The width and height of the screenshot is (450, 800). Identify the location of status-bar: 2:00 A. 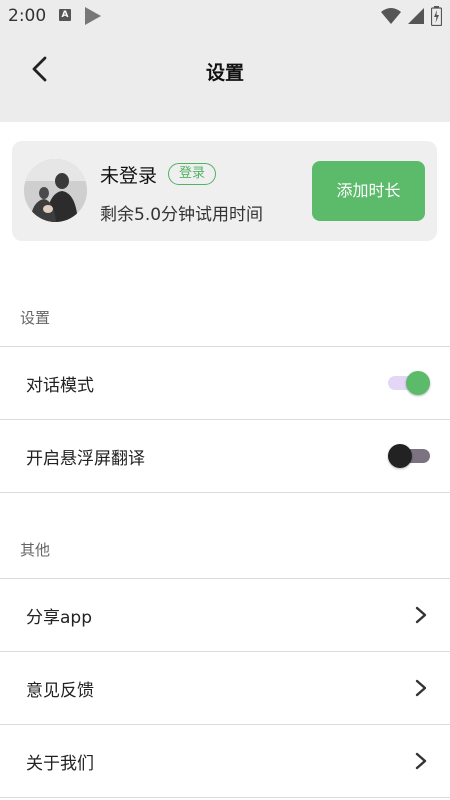
(225, 16).